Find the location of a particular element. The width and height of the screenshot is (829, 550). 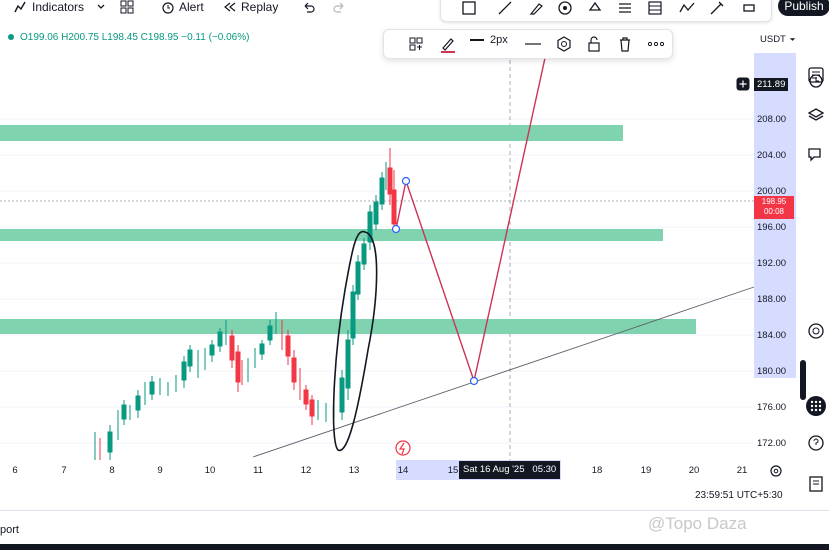

price-tick: 196.00 is located at coordinates (772, 227).